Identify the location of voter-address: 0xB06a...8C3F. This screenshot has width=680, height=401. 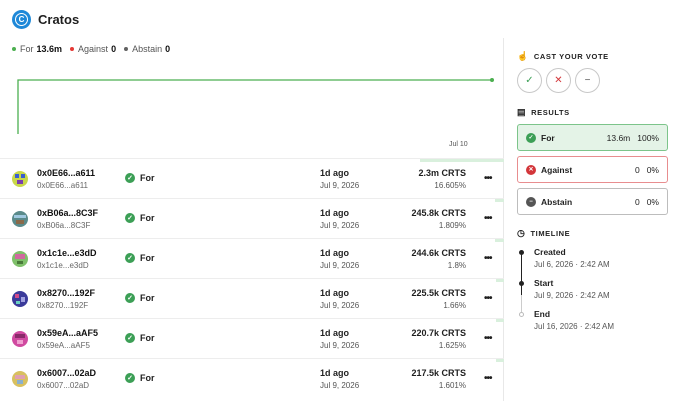
(67, 213).